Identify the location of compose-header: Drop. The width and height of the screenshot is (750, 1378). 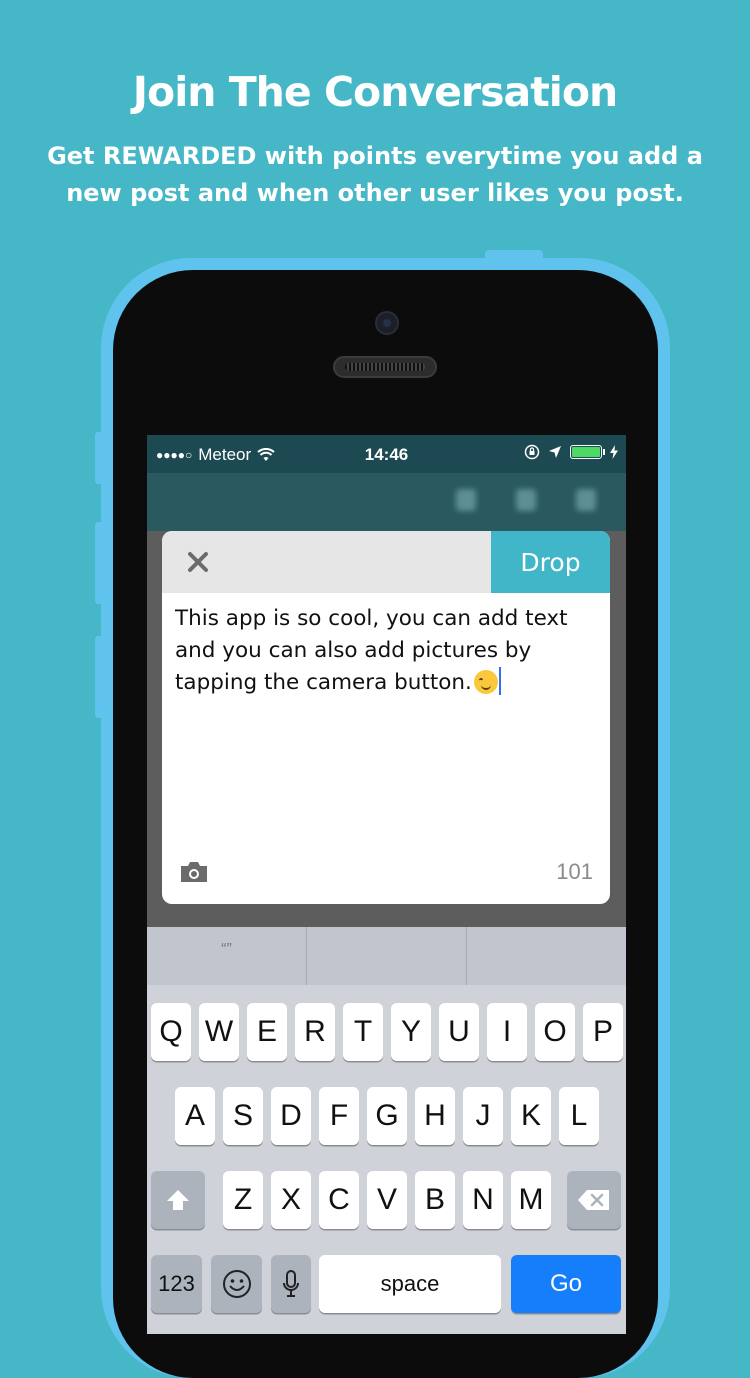
(386, 562).